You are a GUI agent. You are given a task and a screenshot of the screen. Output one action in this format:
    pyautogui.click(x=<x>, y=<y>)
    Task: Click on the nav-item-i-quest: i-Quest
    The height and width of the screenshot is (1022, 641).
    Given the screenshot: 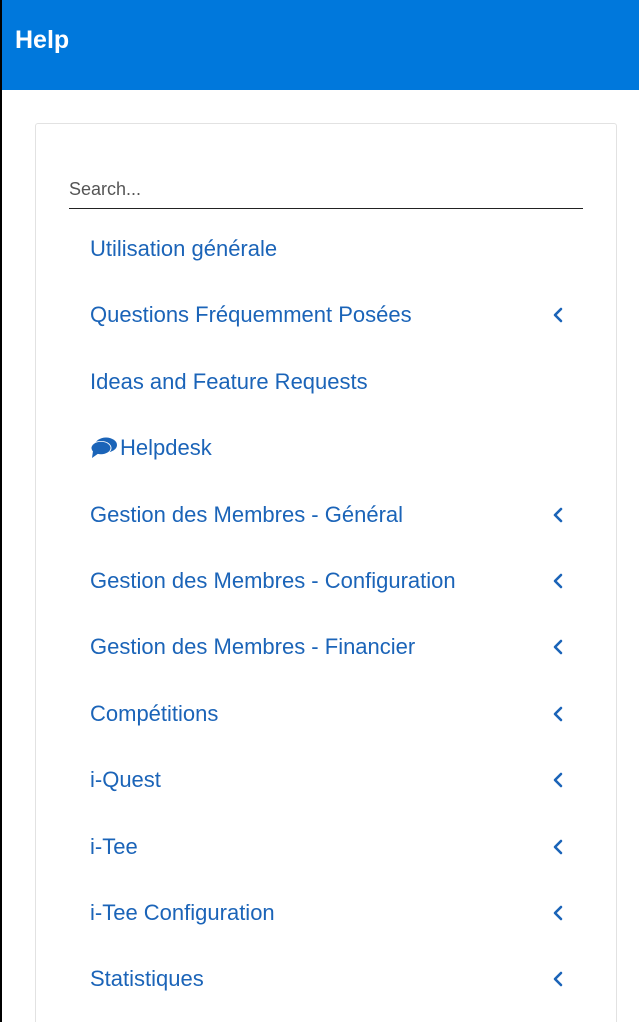 What is the action you would take?
    pyautogui.click(x=340, y=790)
    